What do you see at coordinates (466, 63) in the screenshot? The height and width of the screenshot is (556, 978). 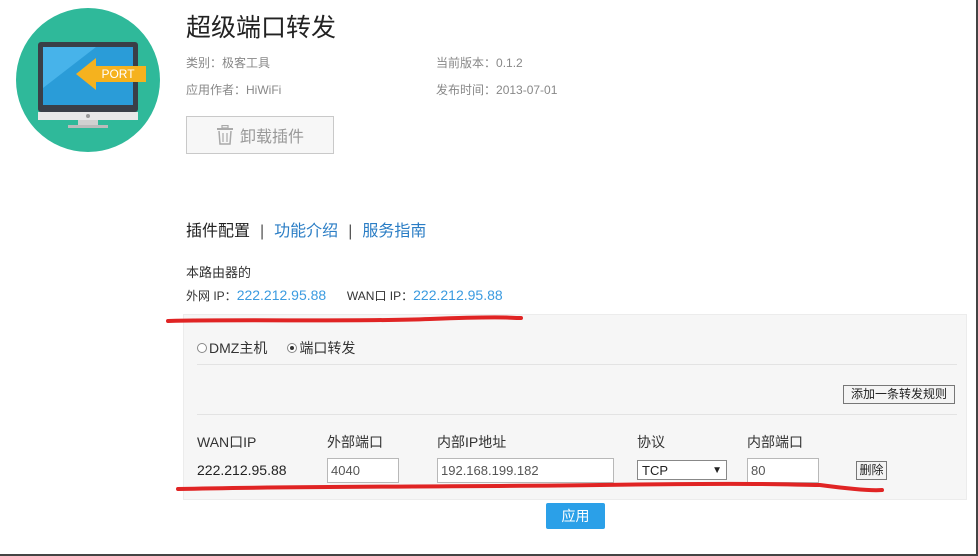 I see `version-label: 当前版本：` at bounding box center [466, 63].